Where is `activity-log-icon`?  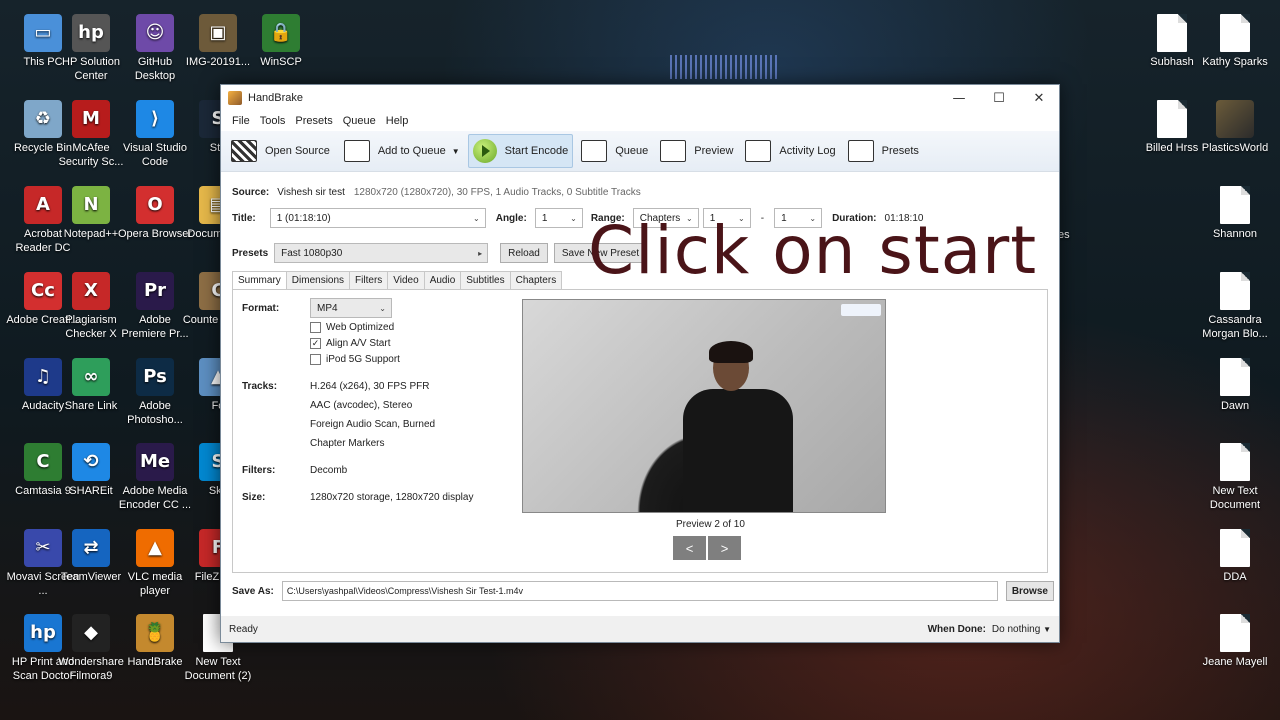 activity-log-icon is located at coordinates (758, 151).